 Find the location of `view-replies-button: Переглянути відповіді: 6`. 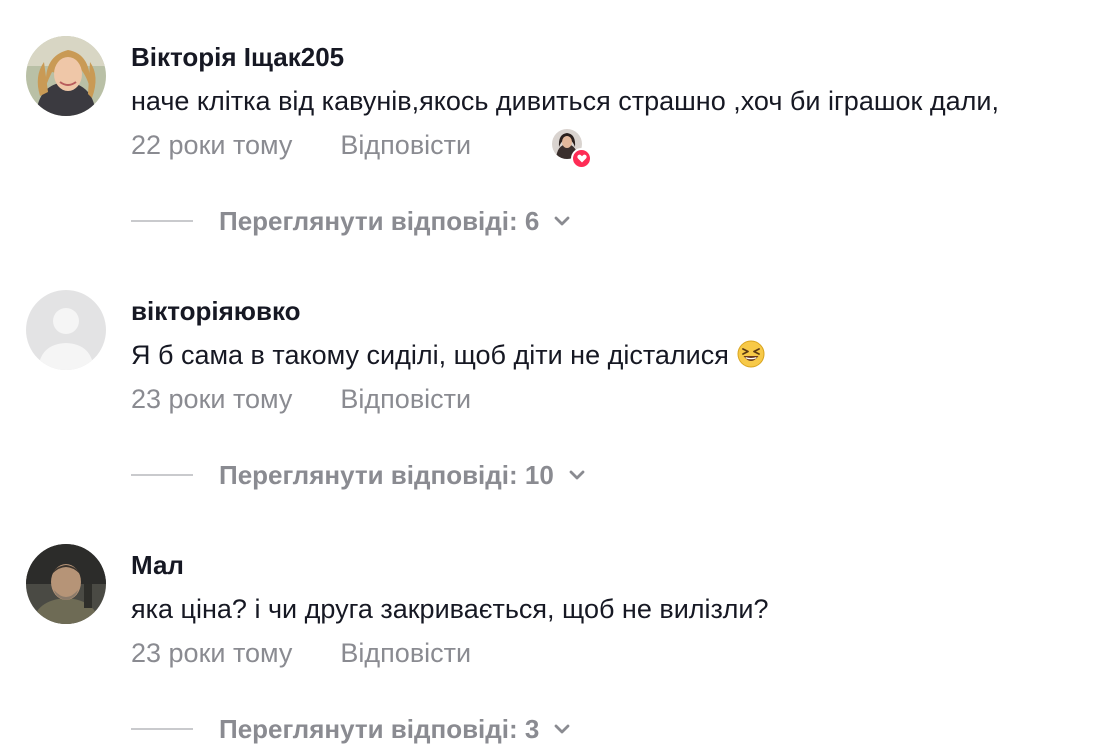

view-replies-button: Переглянути відповіді: 6 is located at coordinates (352, 221).